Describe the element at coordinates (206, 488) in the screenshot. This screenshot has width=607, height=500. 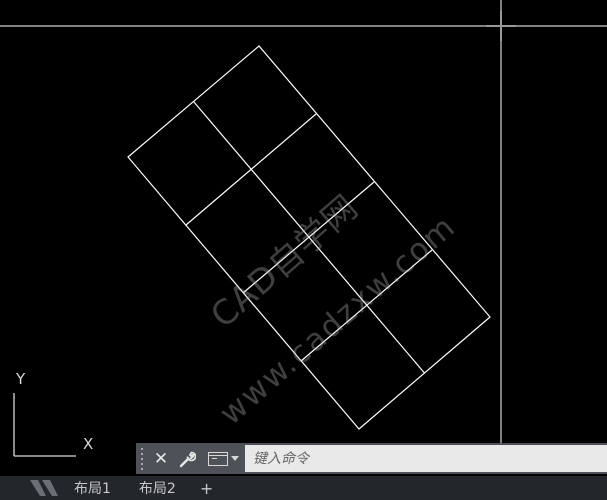
I see `add-layout-button: +` at that location.